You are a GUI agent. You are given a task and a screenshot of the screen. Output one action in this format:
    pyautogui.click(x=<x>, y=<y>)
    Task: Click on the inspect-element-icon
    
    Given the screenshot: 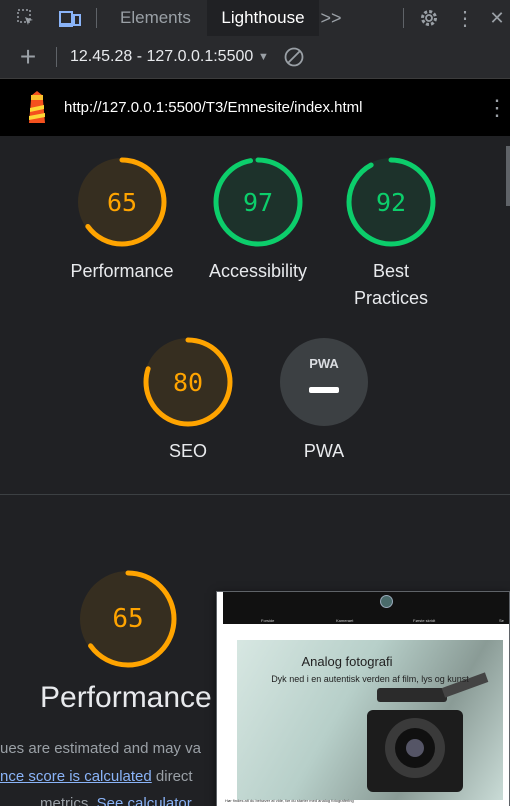 What is the action you would take?
    pyautogui.click(x=26, y=18)
    